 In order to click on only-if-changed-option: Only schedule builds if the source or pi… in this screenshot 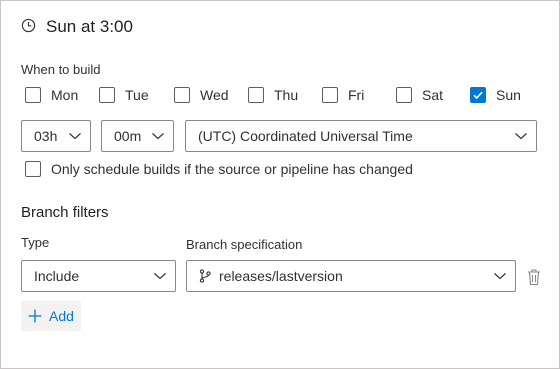, I will do `click(219, 169)`.